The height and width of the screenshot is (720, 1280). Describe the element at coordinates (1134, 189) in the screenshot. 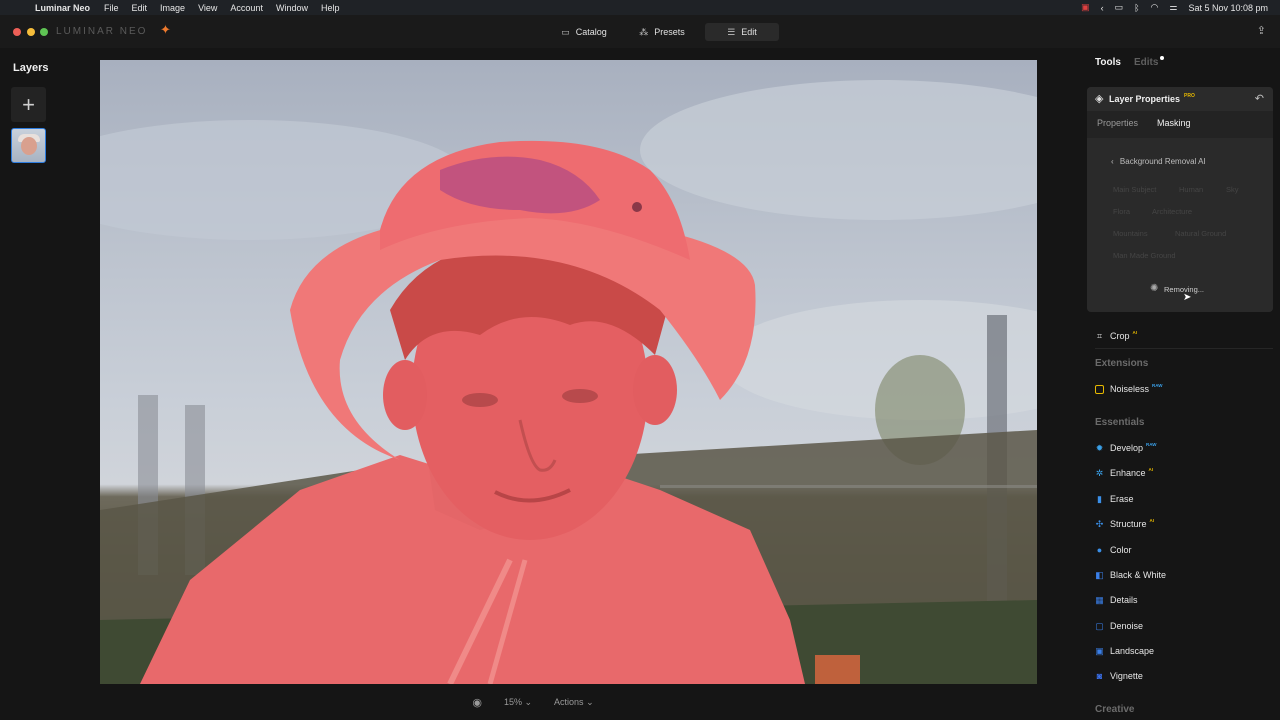

I see `chip-main-subject: Main Subject` at that location.